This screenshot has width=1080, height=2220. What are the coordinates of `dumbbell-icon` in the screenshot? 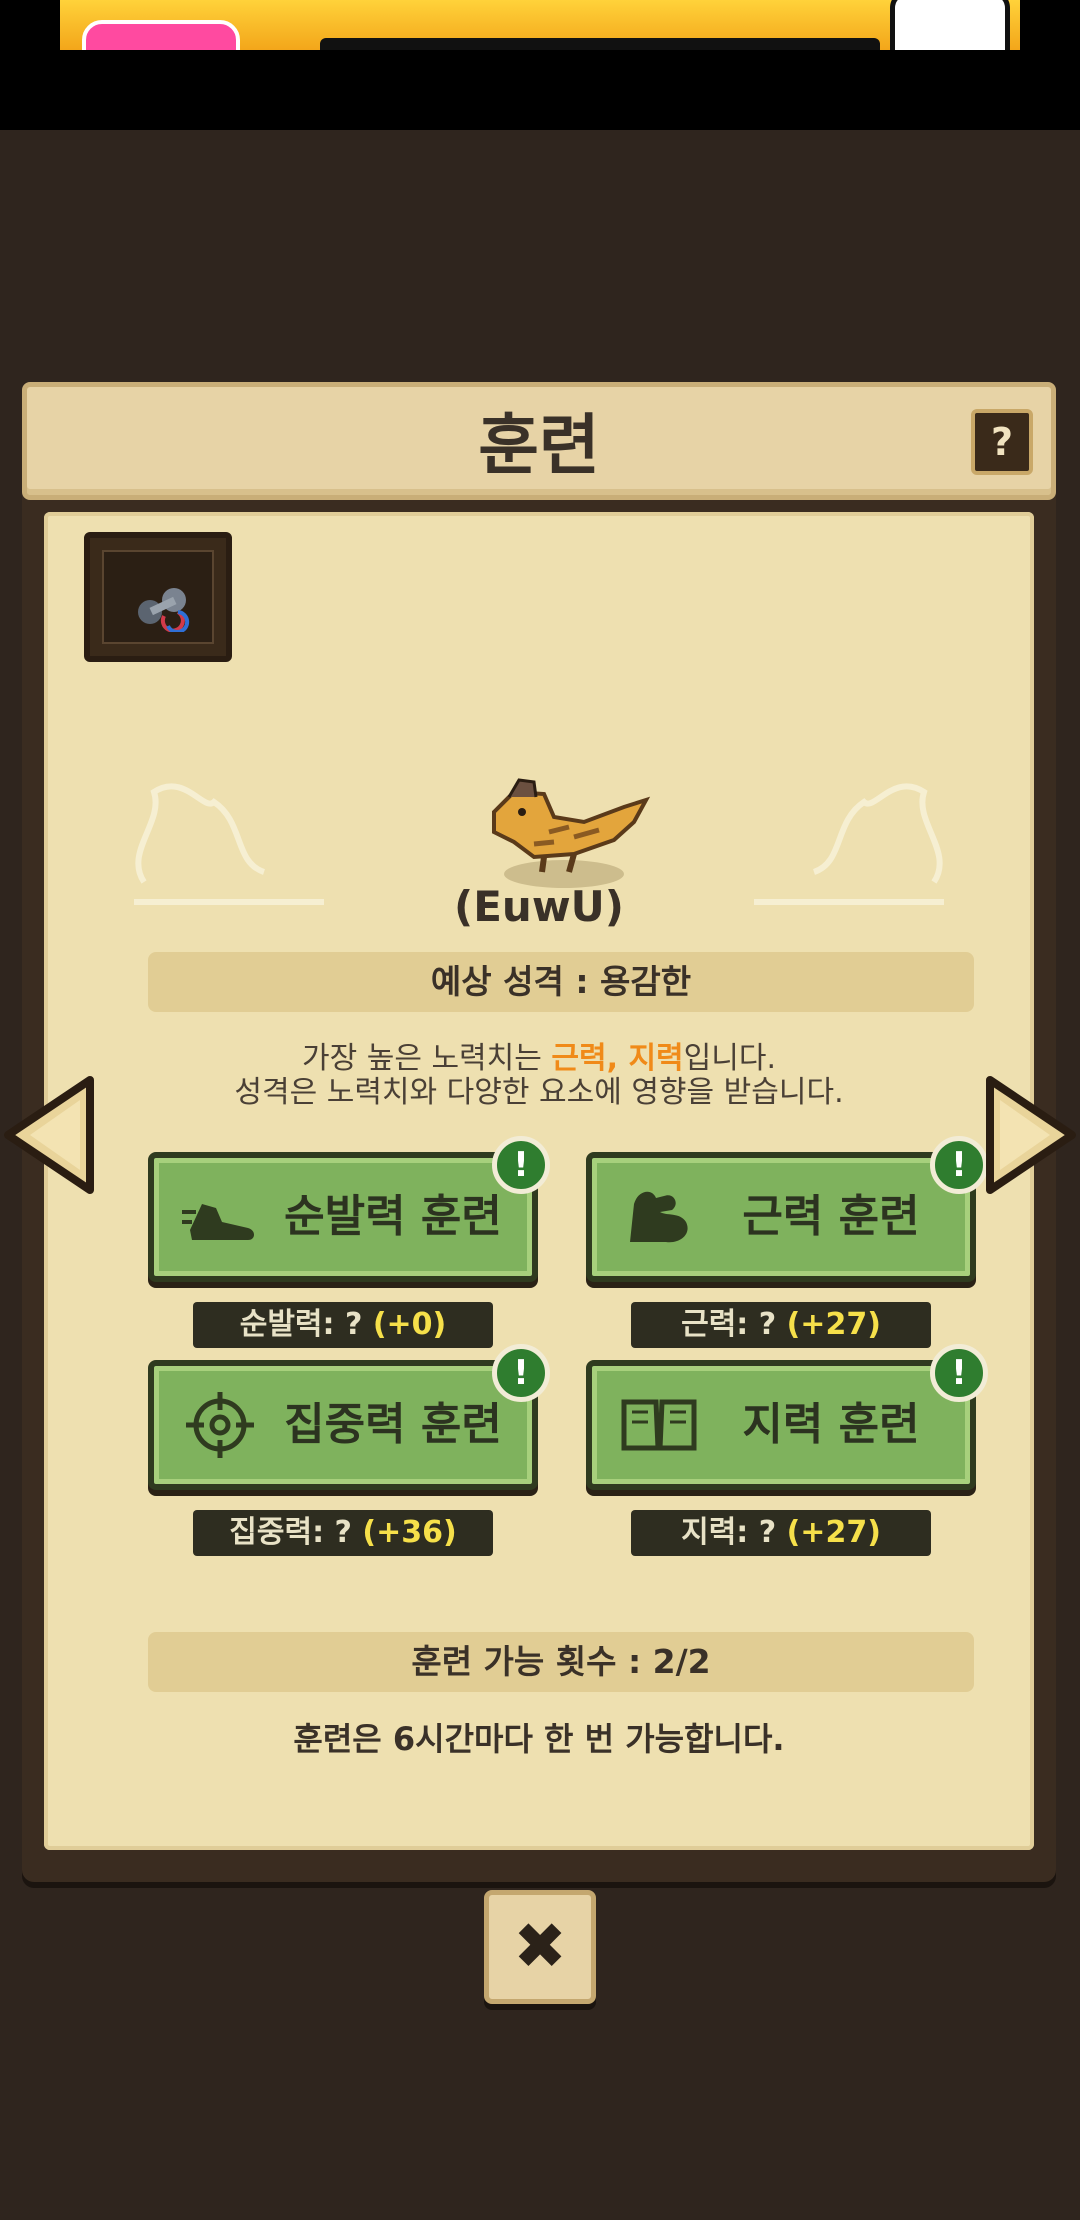 It's located at (164, 610).